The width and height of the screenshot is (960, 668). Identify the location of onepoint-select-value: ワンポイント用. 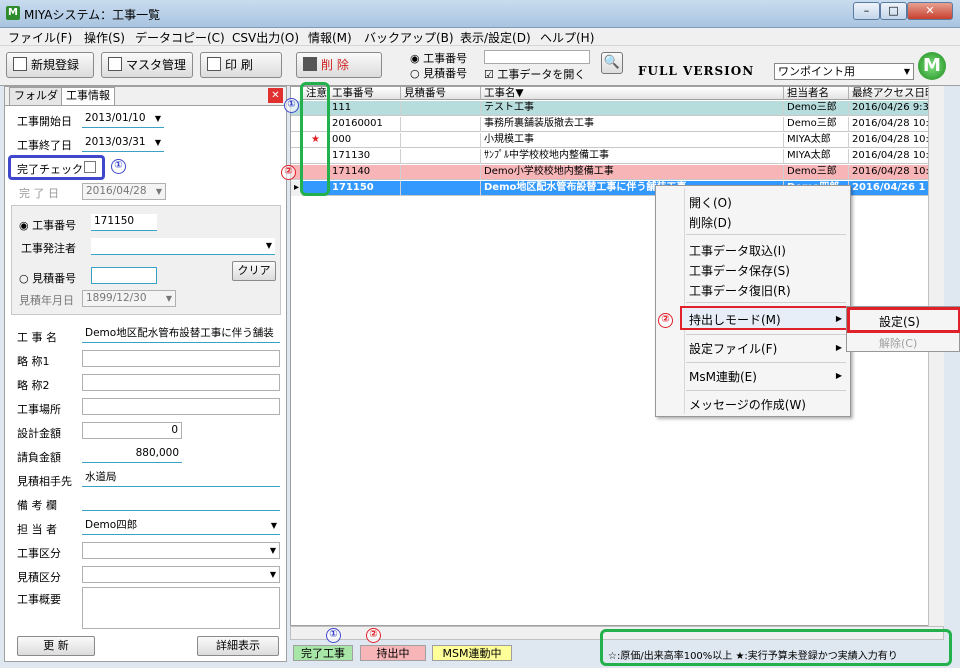
(816, 71).